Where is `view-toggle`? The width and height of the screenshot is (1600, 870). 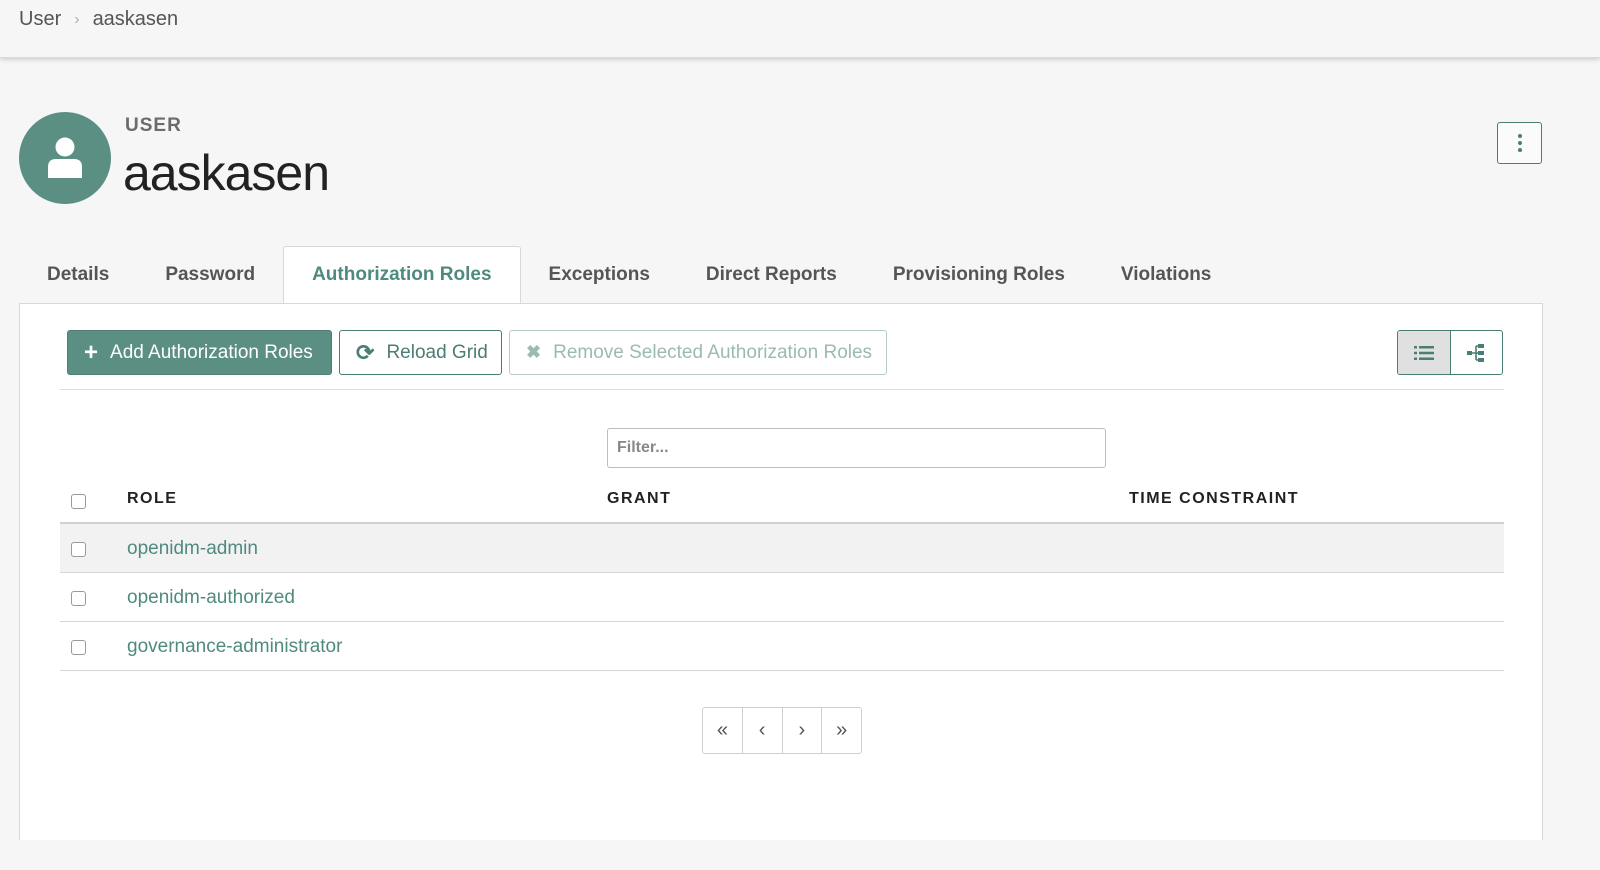
view-toggle is located at coordinates (1450, 352).